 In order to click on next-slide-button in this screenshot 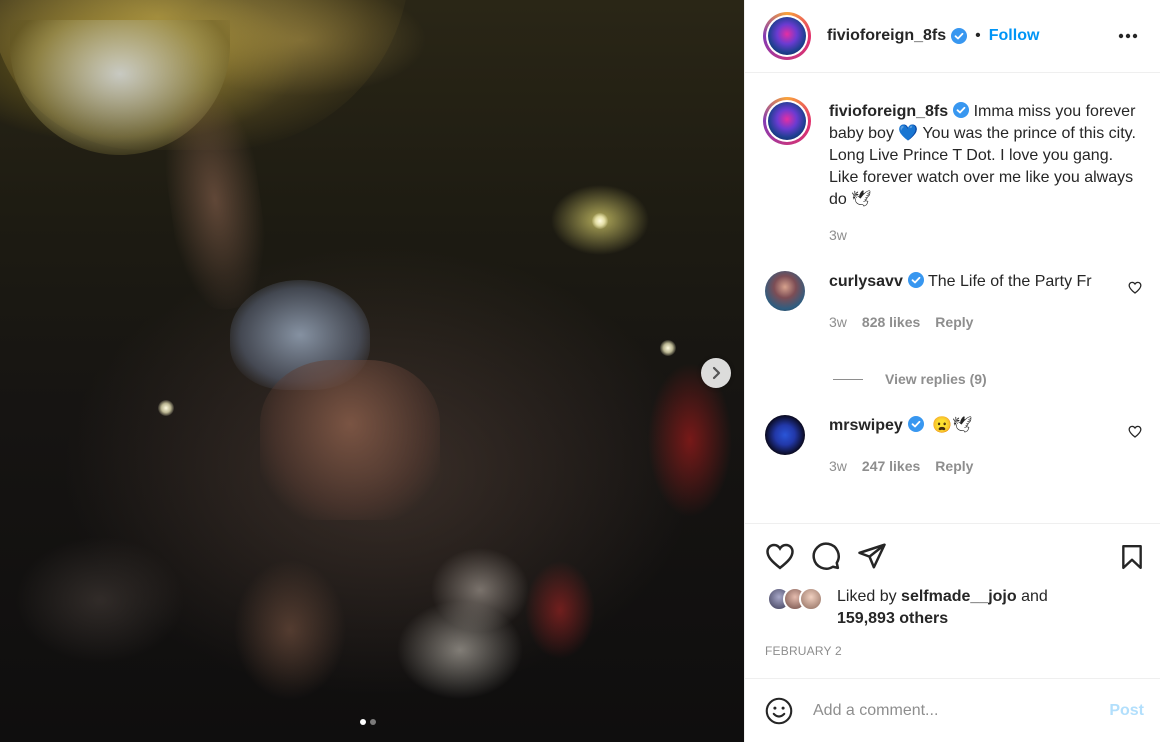, I will do `click(716, 373)`.